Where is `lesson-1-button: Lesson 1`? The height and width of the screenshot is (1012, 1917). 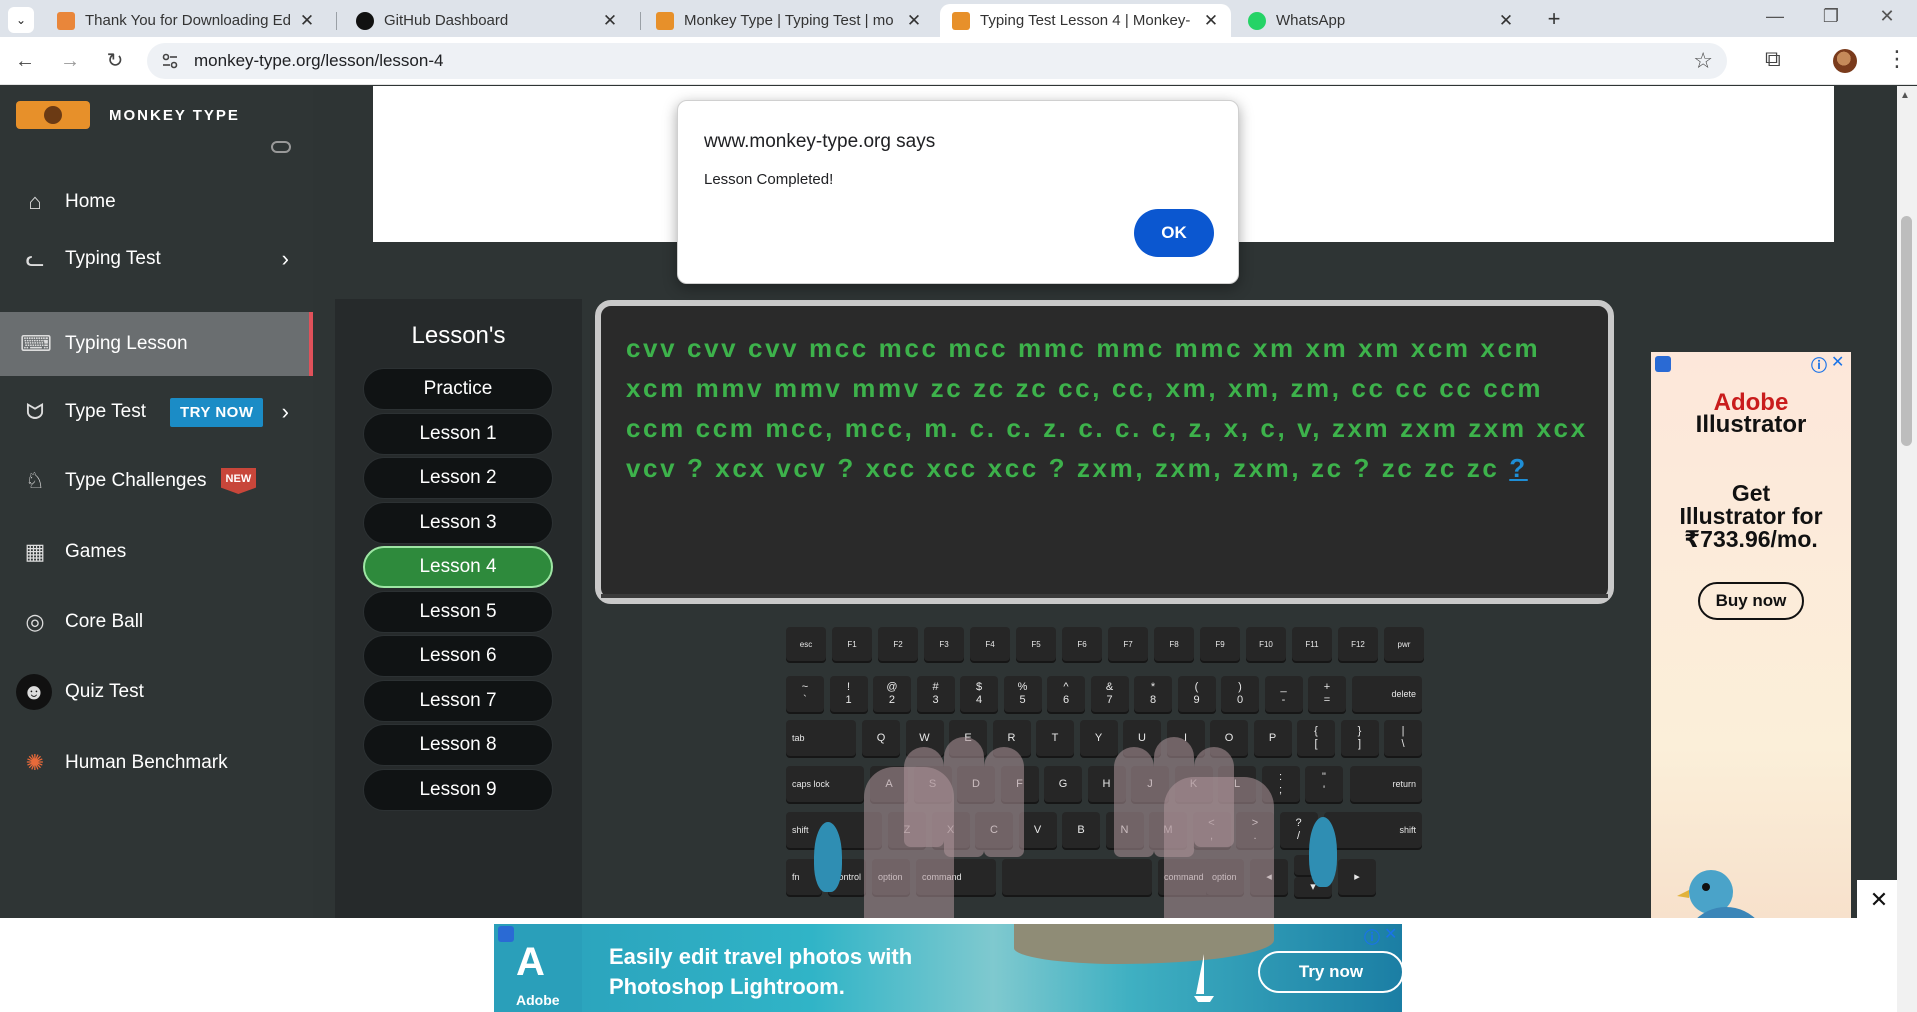 lesson-1-button: Lesson 1 is located at coordinates (458, 434).